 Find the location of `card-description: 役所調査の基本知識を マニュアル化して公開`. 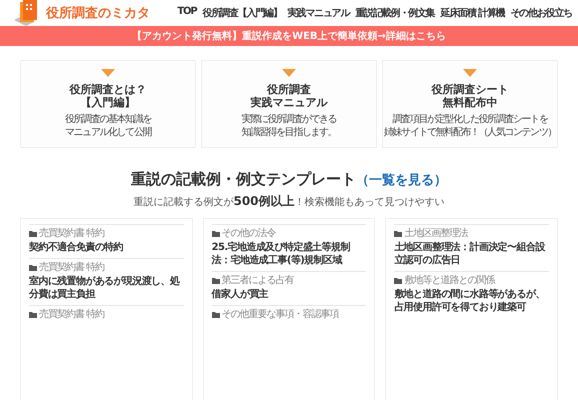

card-description: 役所調査の基本知識を マニュアル化して公開 is located at coordinates (107, 126).